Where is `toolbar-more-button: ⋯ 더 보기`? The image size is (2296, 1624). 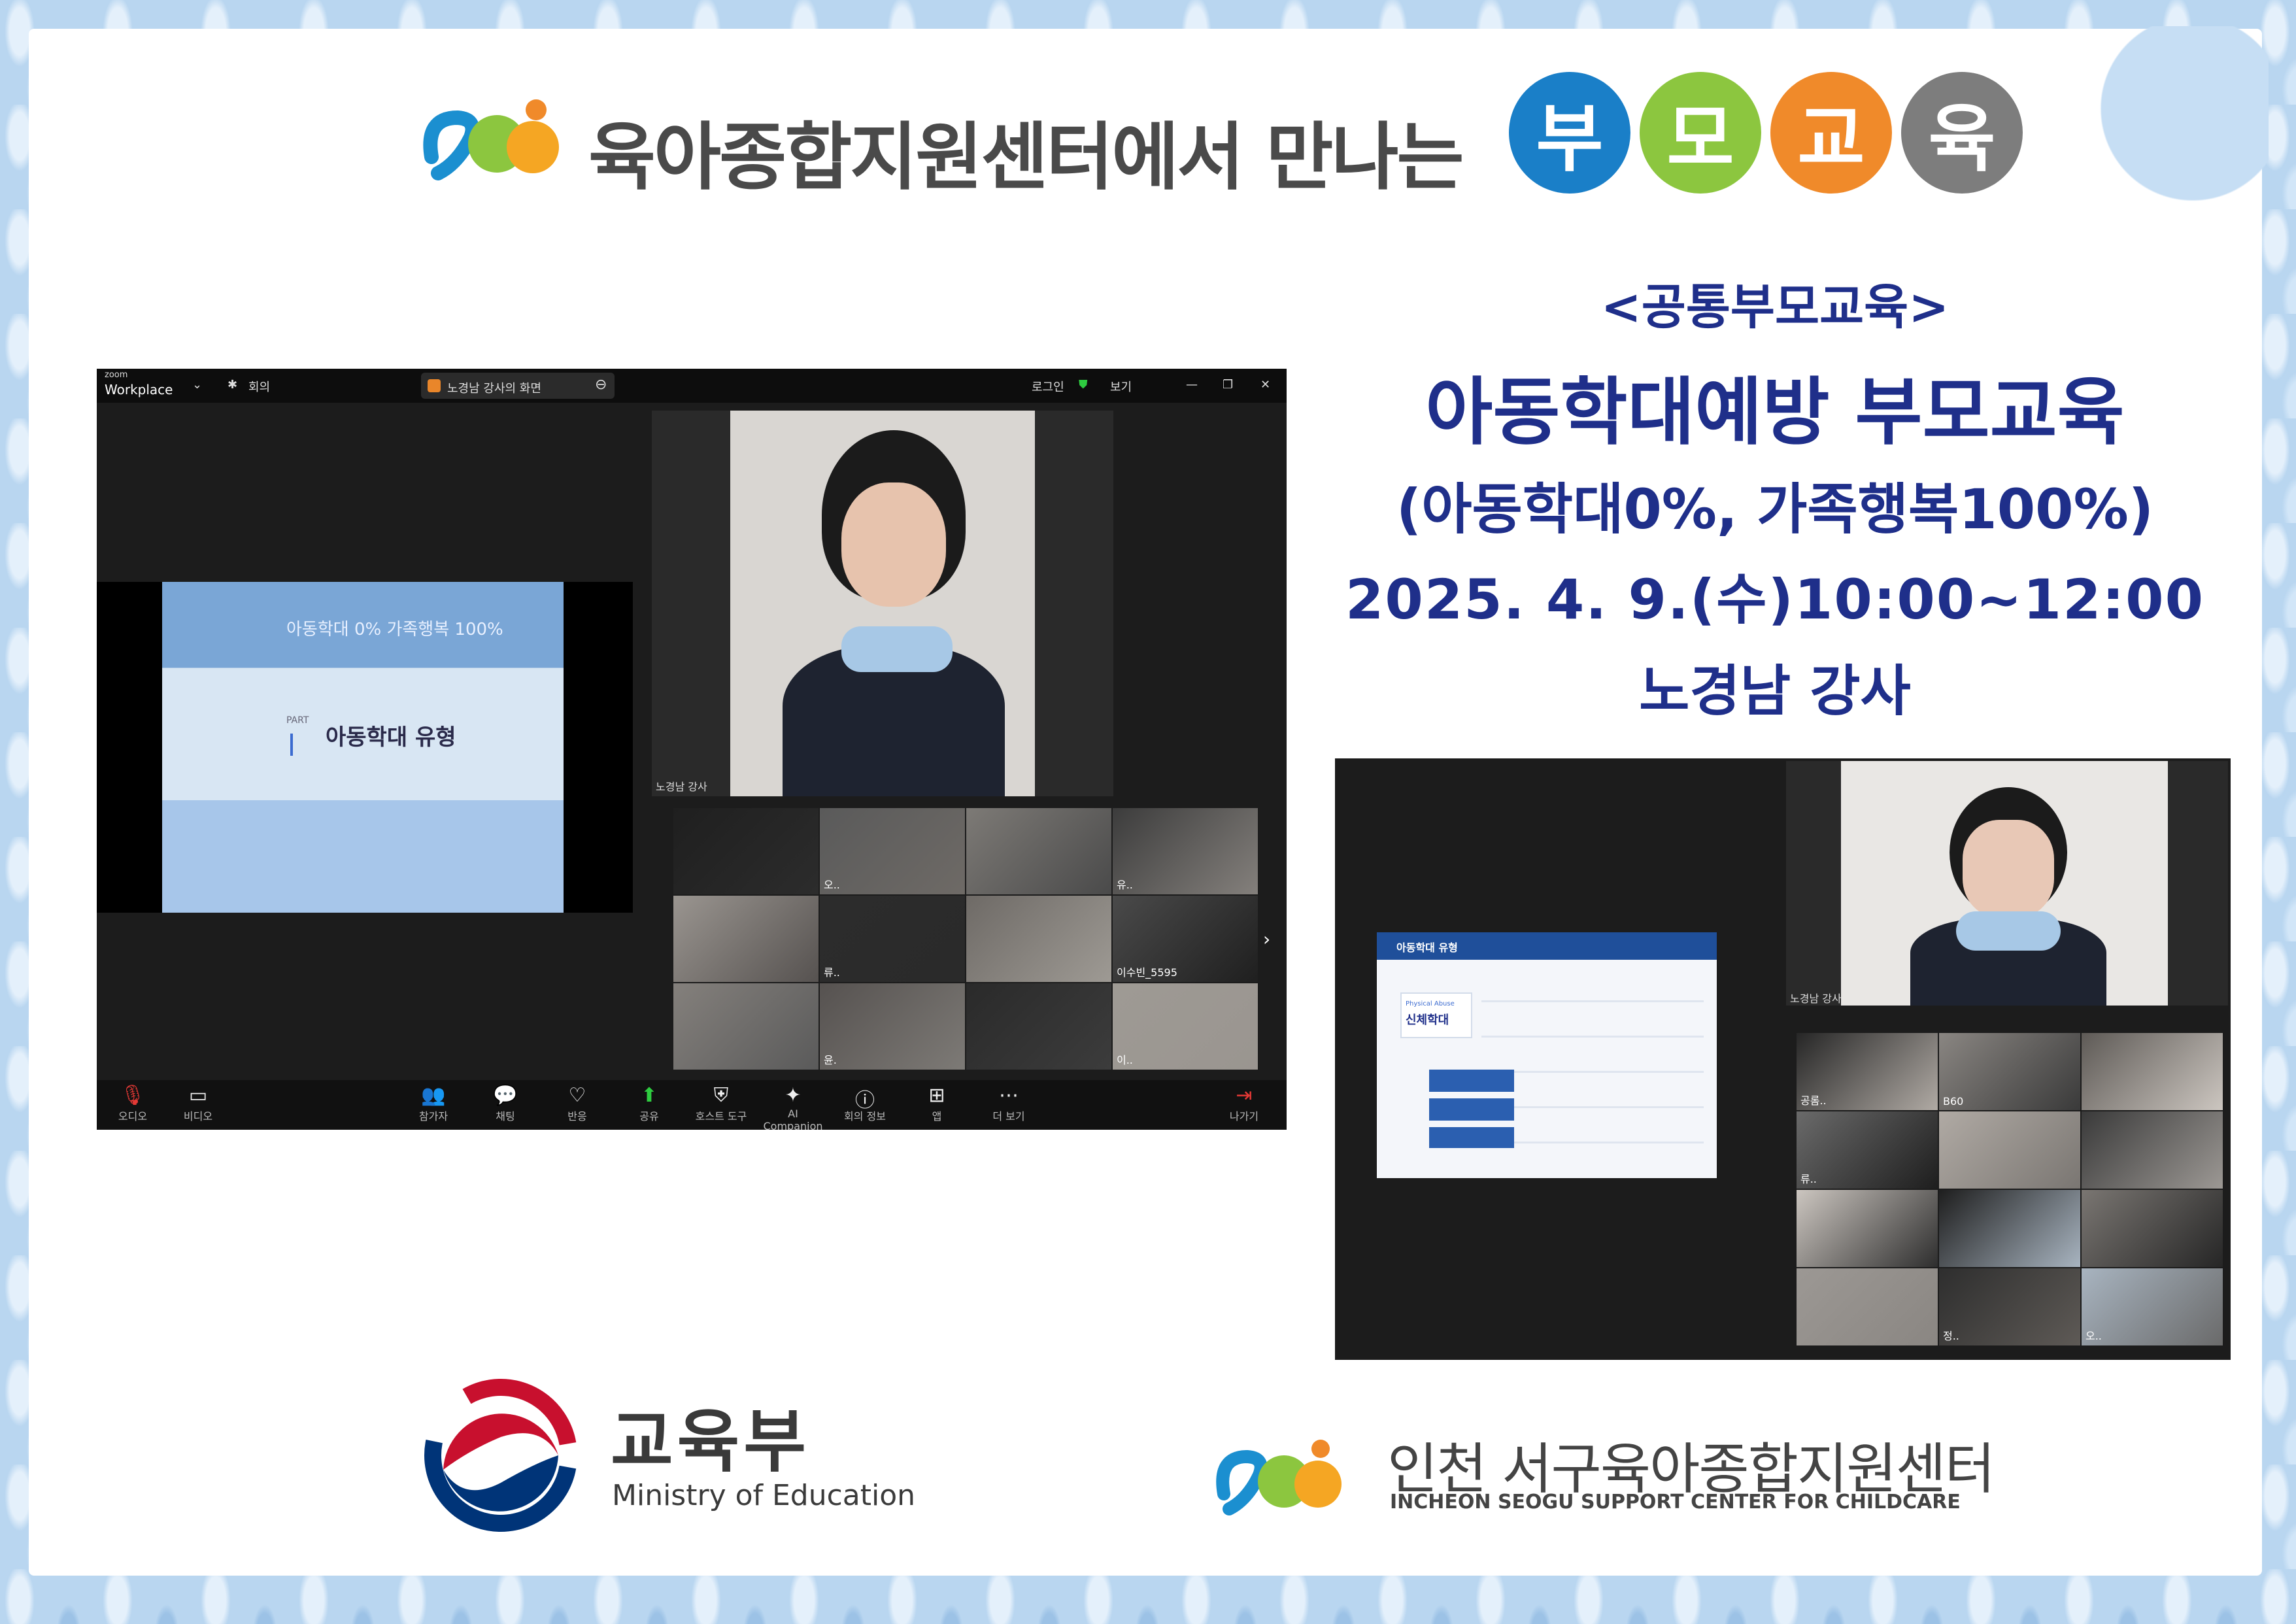 toolbar-more-button: ⋯ 더 보기 is located at coordinates (1009, 1103).